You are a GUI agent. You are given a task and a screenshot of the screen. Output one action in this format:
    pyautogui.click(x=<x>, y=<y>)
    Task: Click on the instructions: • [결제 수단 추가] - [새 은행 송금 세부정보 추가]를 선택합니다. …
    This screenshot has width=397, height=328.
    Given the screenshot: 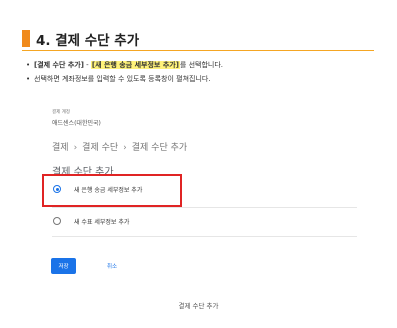 What is the action you would take?
    pyautogui.click(x=124, y=72)
    